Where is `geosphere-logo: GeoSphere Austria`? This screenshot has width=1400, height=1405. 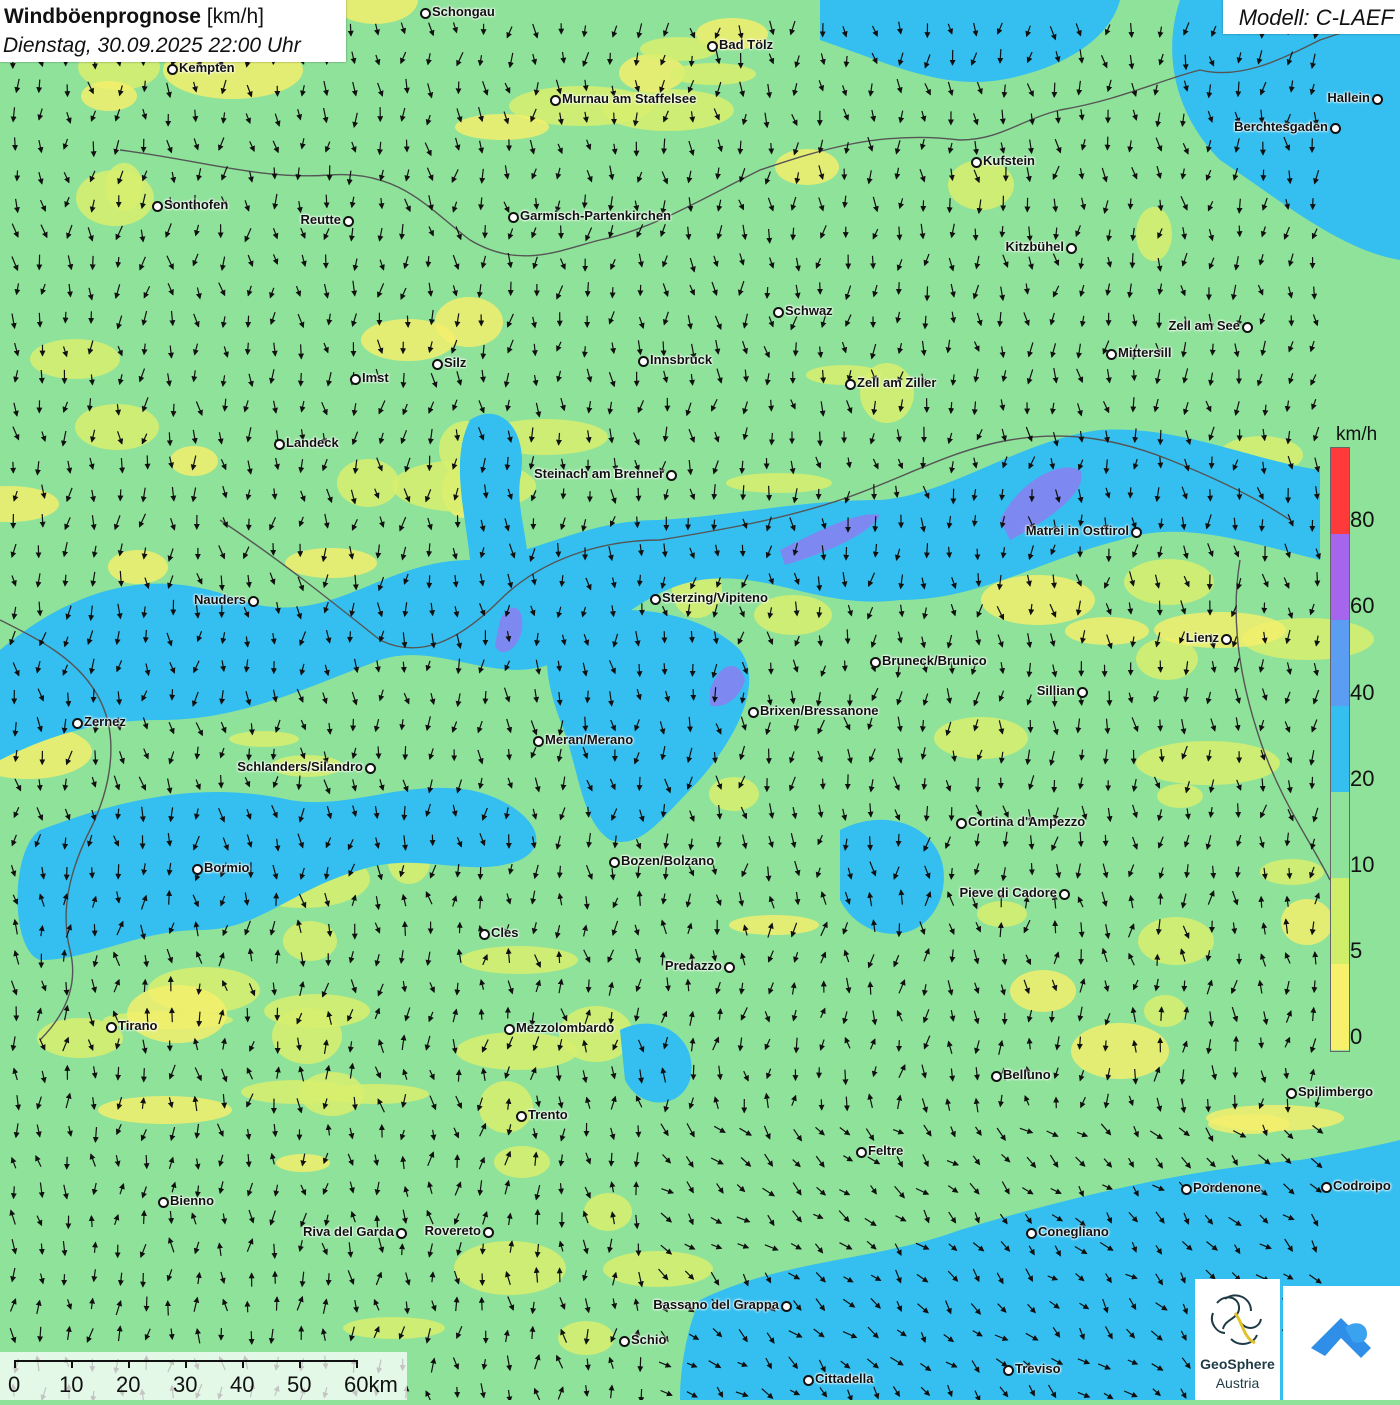 geosphere-logo: GeoSphere Austria is located at coordinates (1237, 1339).